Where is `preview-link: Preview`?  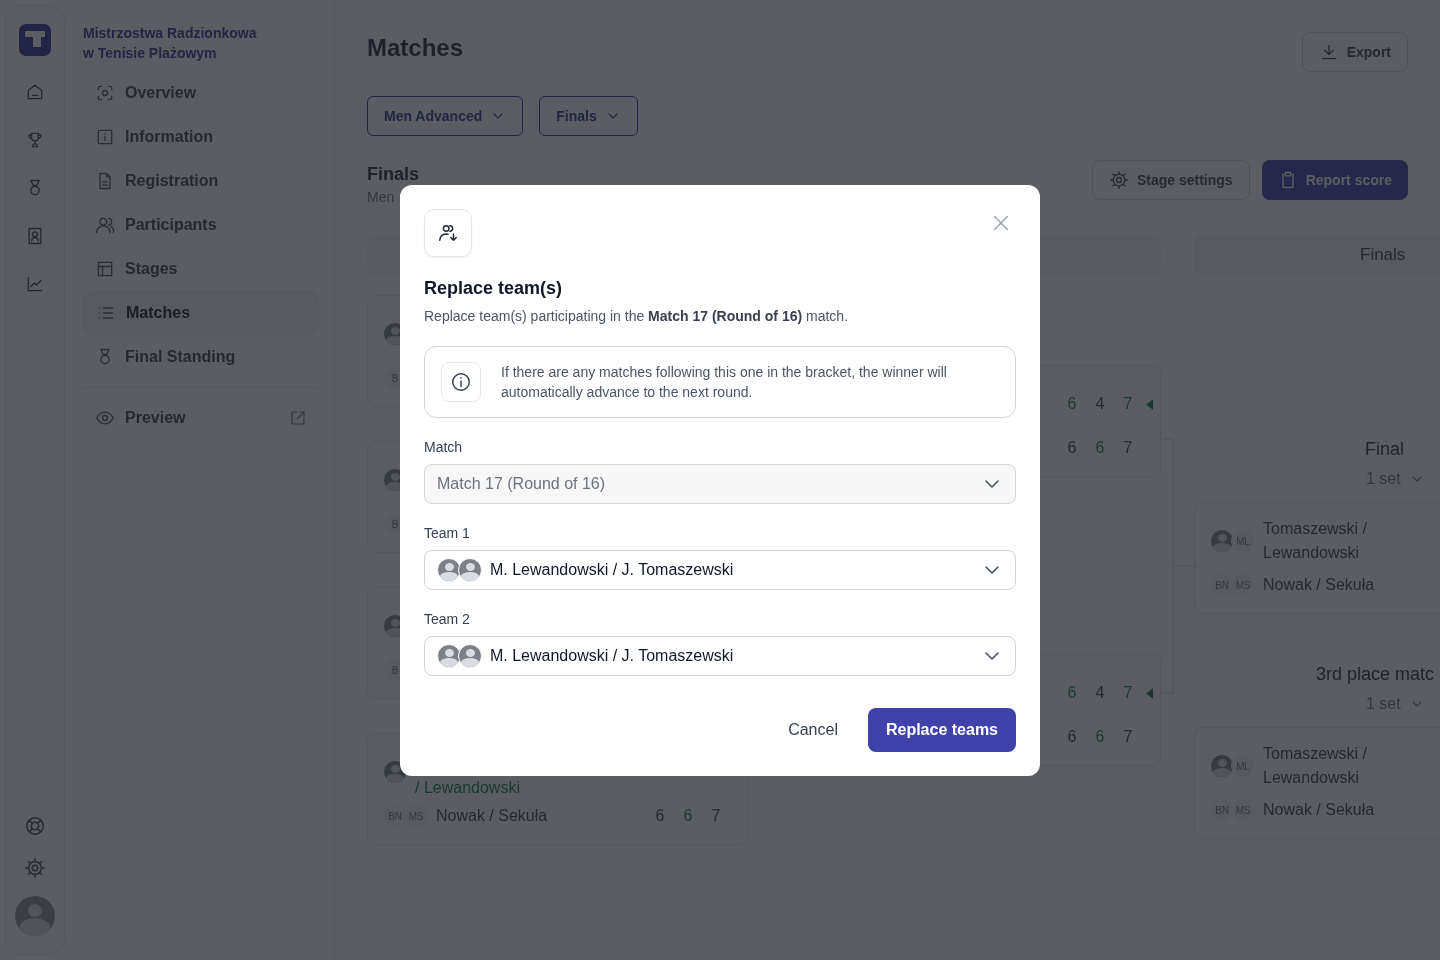 preview-link: Preview is located at coordinates (201, 418).